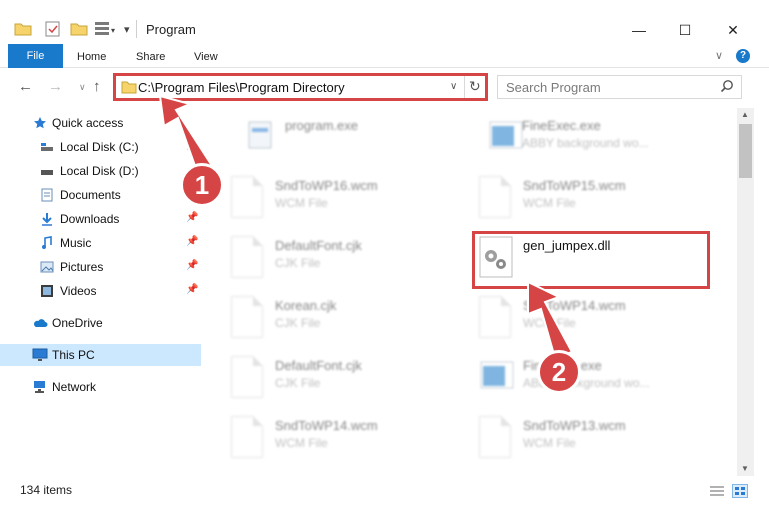 This screenshot has width=769, height=510. What do you see at coordinates (339, 320) in the screenshot?
I see `file-item: Korean.cjk CJK File` at bounding box center [339, 320].